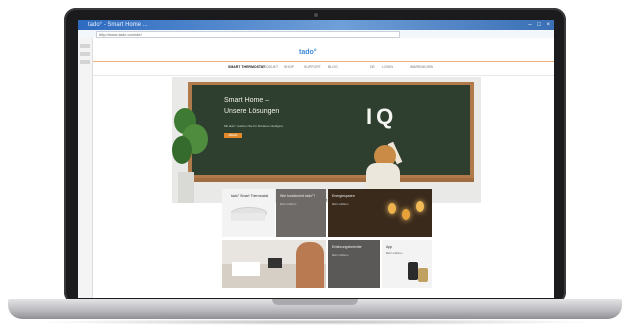 This screenshot has width=630, height=334. What do you see at coordinates (186, 187) in the screenshot?
I see `plant-pot` at bounding box center [186, 187].